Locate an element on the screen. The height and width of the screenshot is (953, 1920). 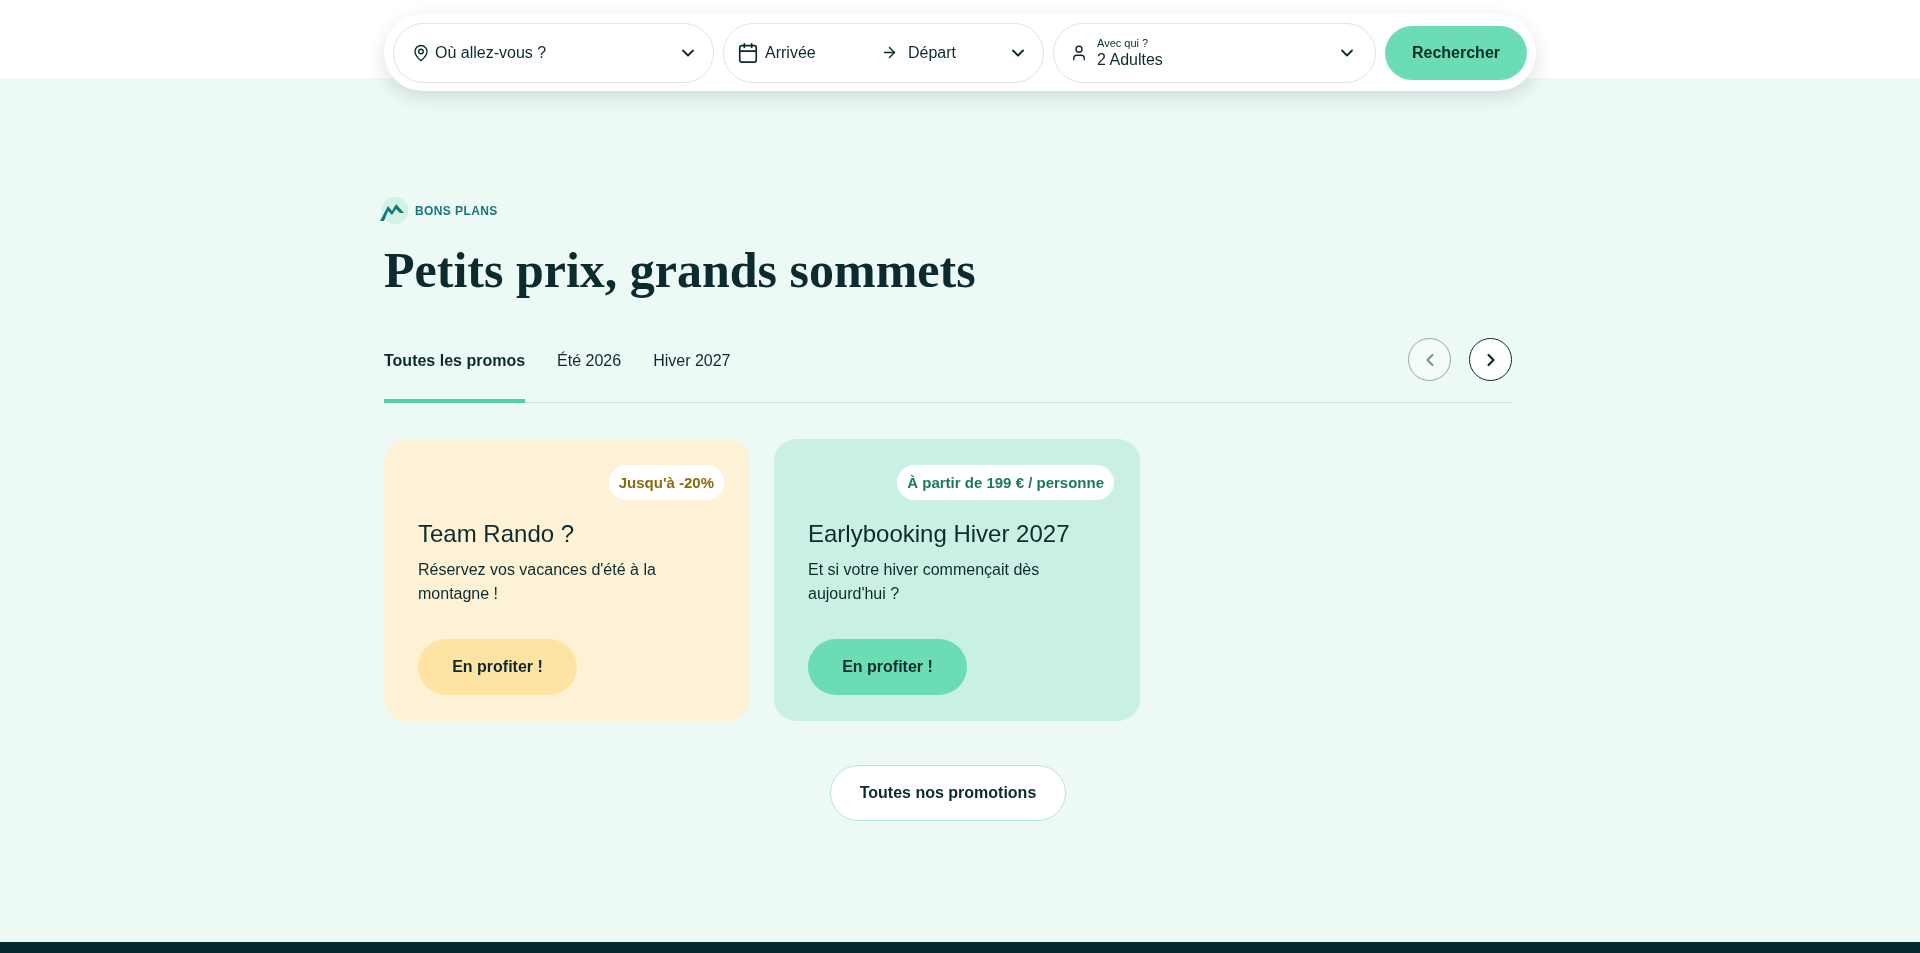
promo-tab: Été 2026 is located at coordinates (589, 377).